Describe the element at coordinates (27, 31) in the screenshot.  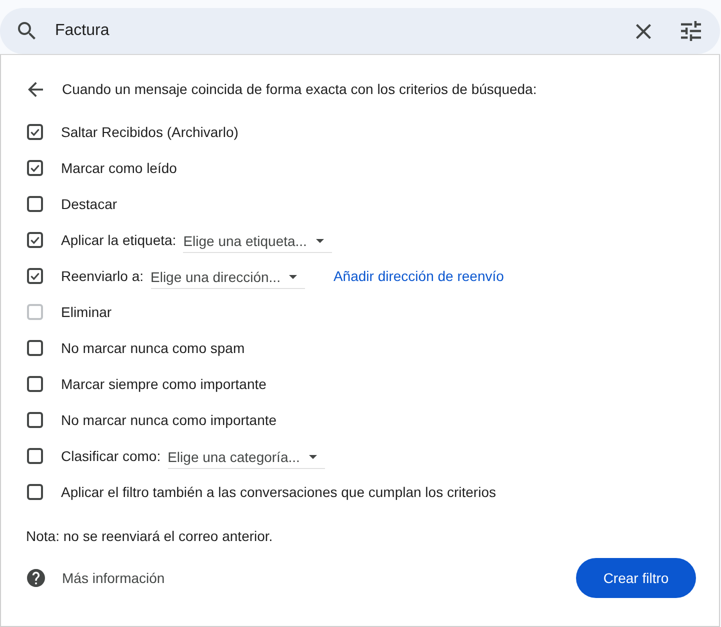
I see `search-icon` at that location.